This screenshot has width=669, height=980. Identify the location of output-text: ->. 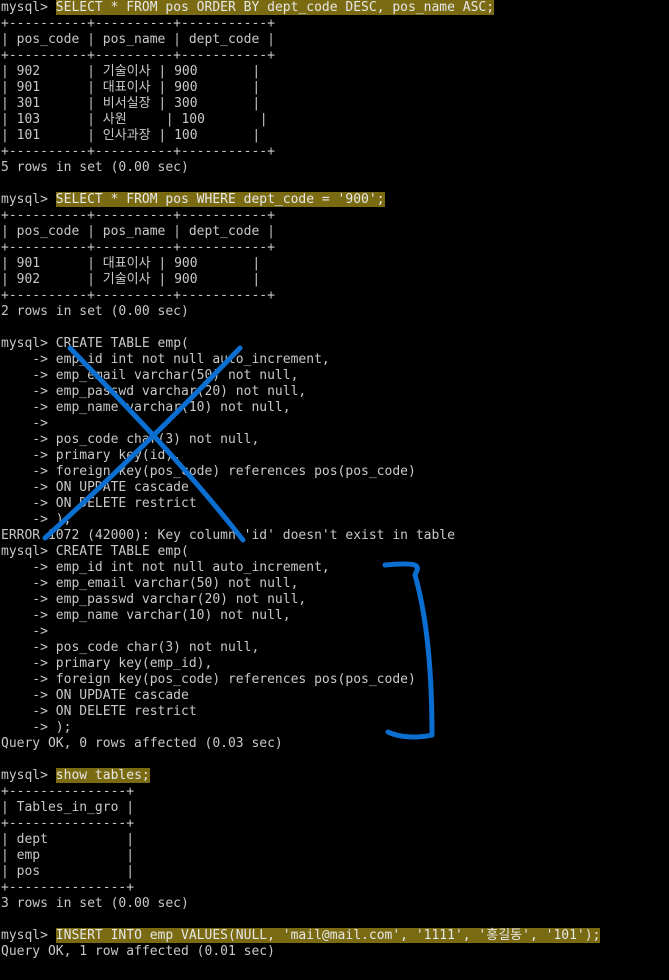
(24, 423).